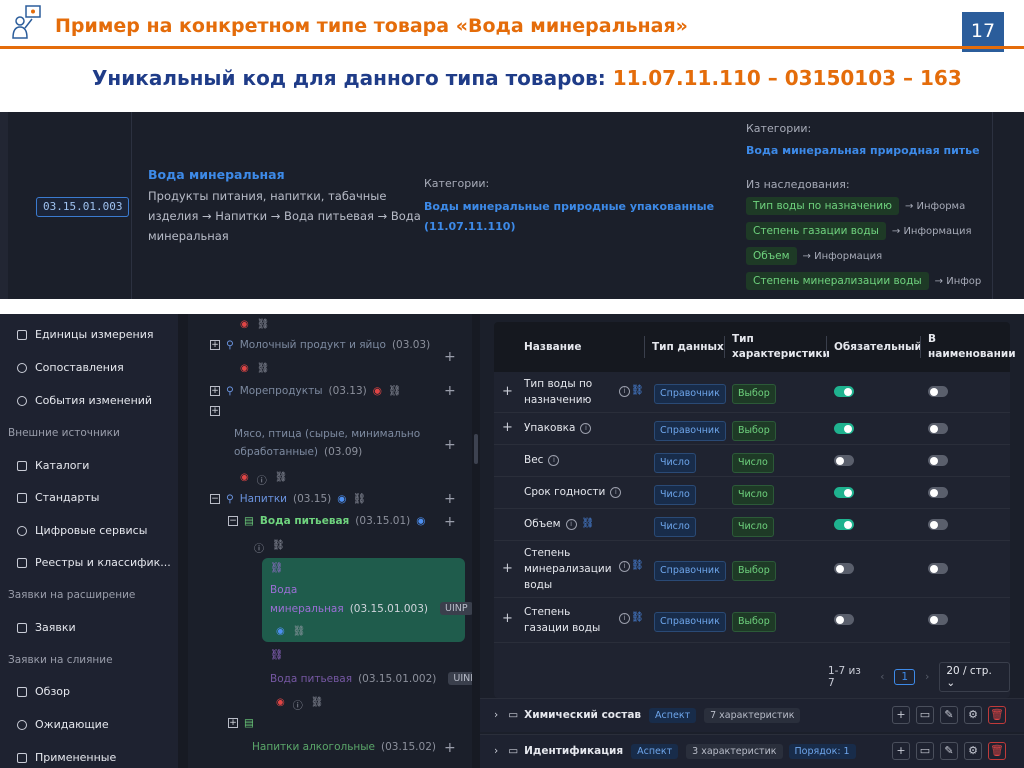 The width and height of the screenshot is (1024, 768). What do you see at coordinates (837, 281) in the screenshot?
I see `inherited-tag: Степень минерализации воды` at bounding box center [837, 281].